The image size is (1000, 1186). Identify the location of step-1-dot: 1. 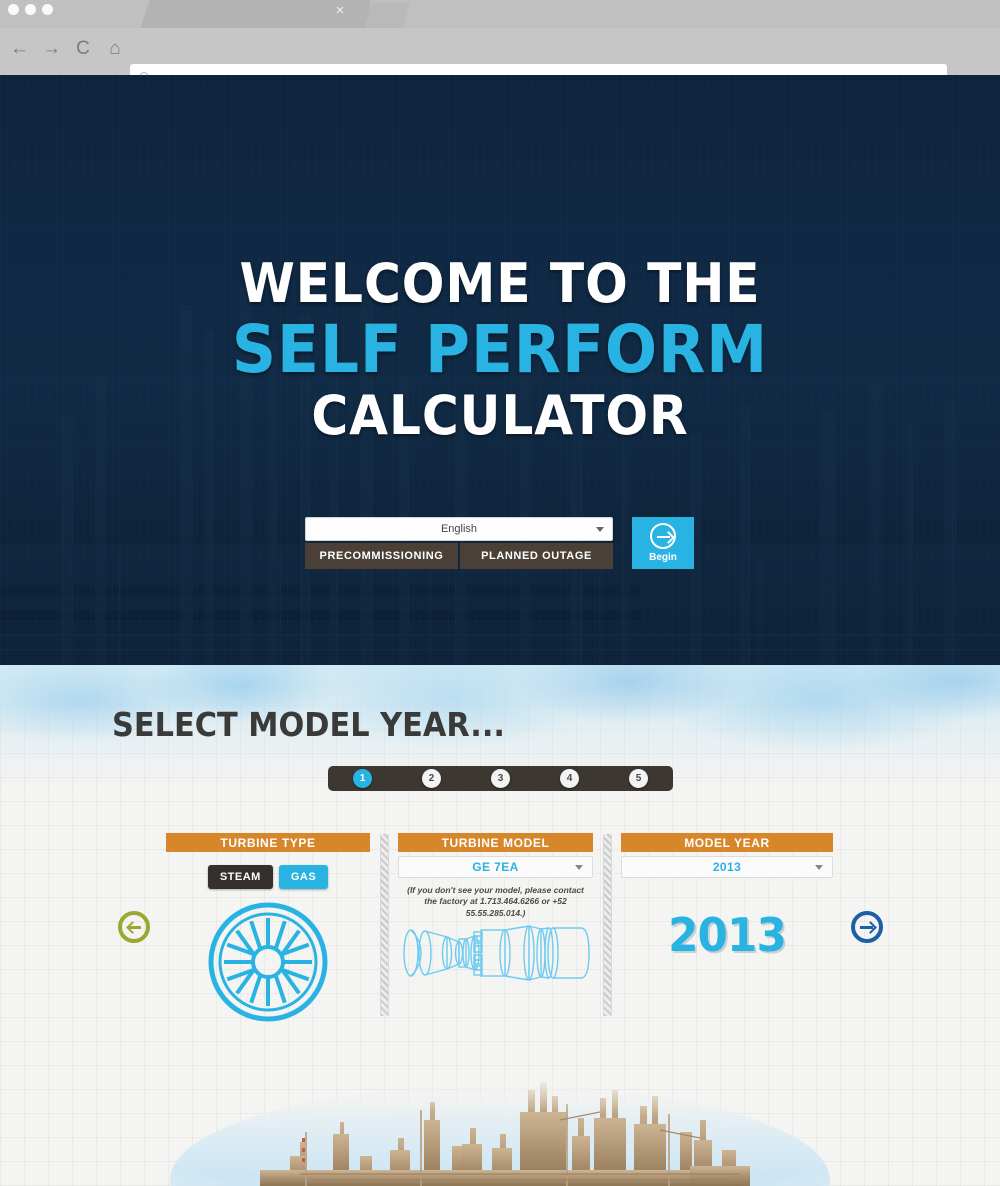
(362, 778).